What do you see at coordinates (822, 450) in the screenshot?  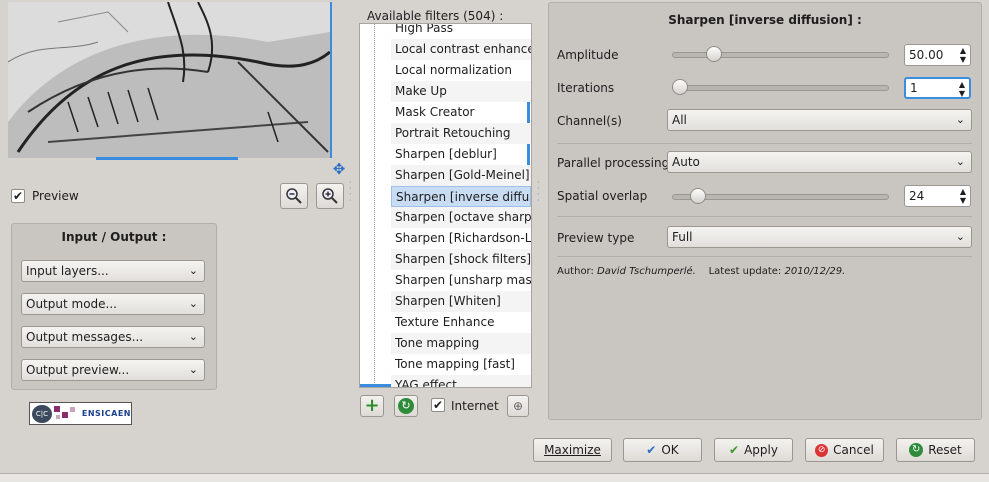 I see `cancel-icon: ⊘` at bounding box center [822, 450].